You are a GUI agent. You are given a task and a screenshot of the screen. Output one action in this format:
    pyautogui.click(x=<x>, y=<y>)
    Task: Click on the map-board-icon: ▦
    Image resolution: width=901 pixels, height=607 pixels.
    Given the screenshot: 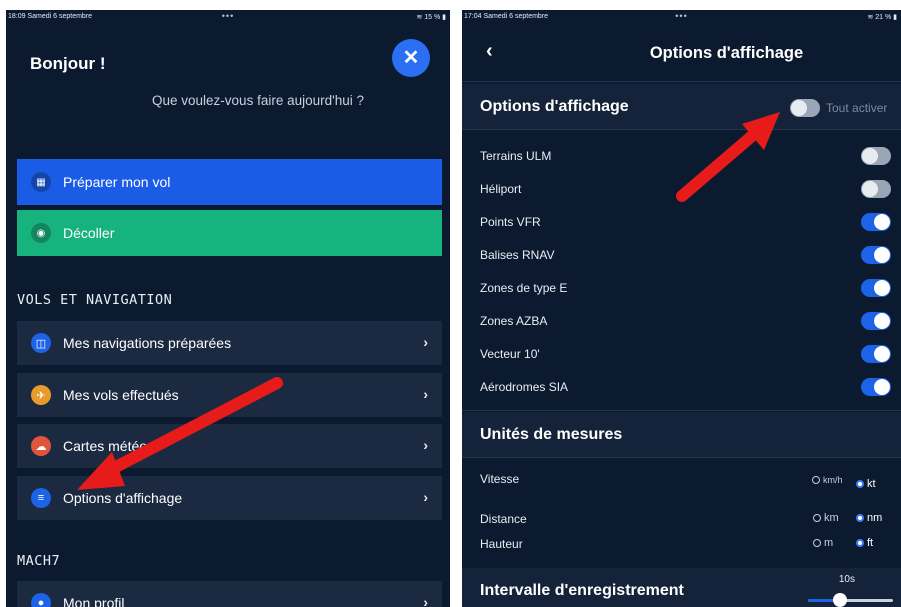 What is the action you would take?
    pyautogui.click(x=41, y=182)
    